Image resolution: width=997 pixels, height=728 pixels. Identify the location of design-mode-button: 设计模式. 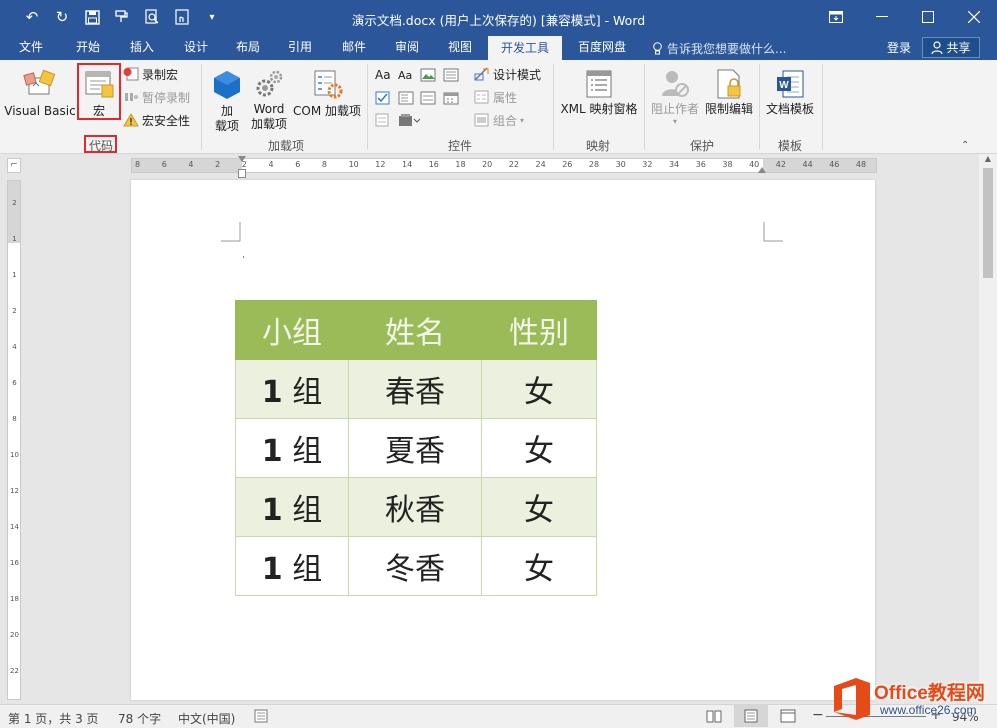
(507, 74).